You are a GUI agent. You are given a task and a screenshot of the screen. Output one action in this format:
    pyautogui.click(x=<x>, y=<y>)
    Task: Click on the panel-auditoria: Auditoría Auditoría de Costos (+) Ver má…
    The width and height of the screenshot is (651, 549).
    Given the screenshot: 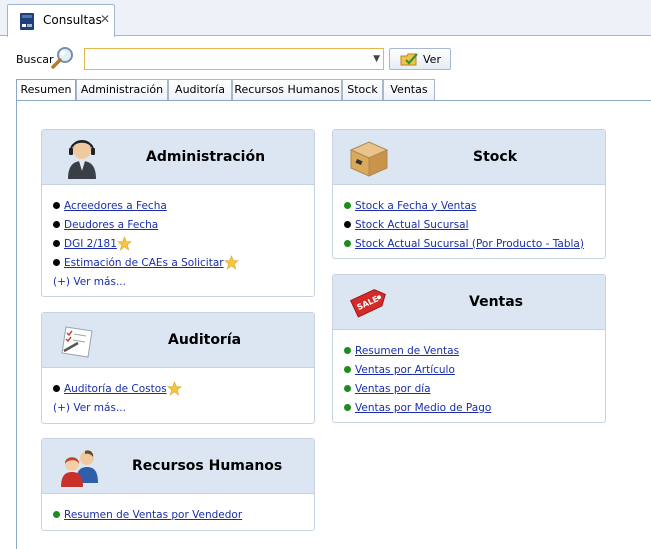 What is the action you would take?
    pyautogui.click(x=178, y=368)
    